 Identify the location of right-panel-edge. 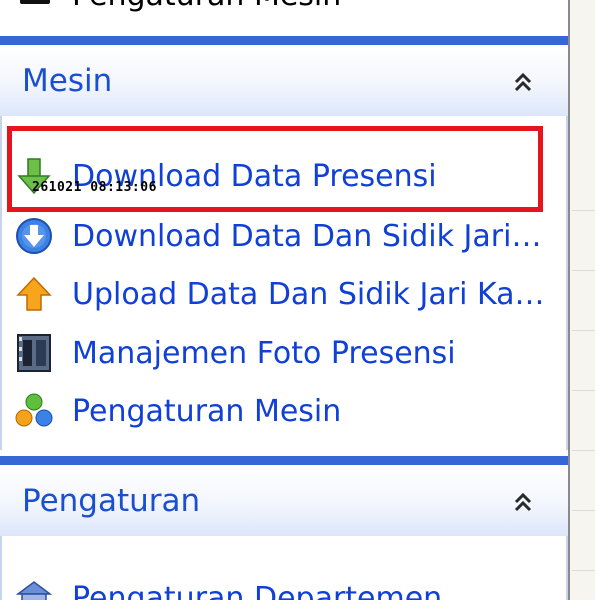
(581, 300).